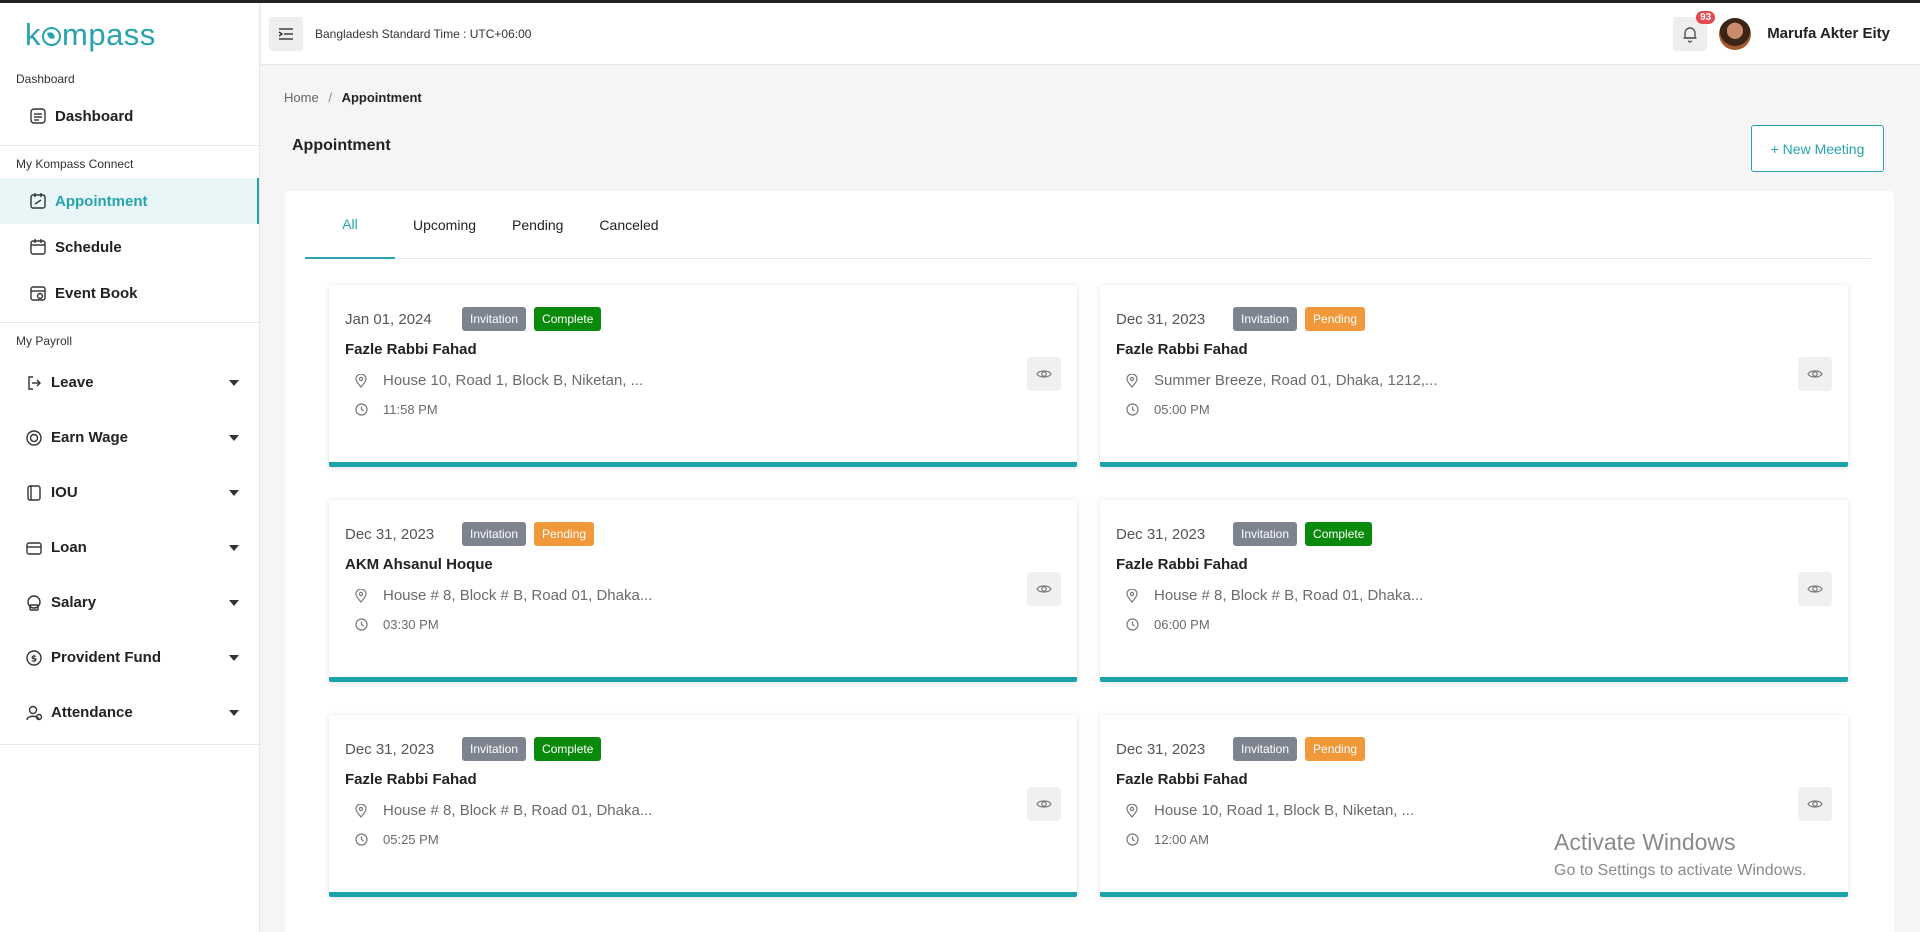 Image resolution: width=1920 pixels, height=932 pixels. What do you see at coordinates (64, 492) in the screenshot?
I see `sidebar-item-label: IOU` at bounding box center [64, 492].